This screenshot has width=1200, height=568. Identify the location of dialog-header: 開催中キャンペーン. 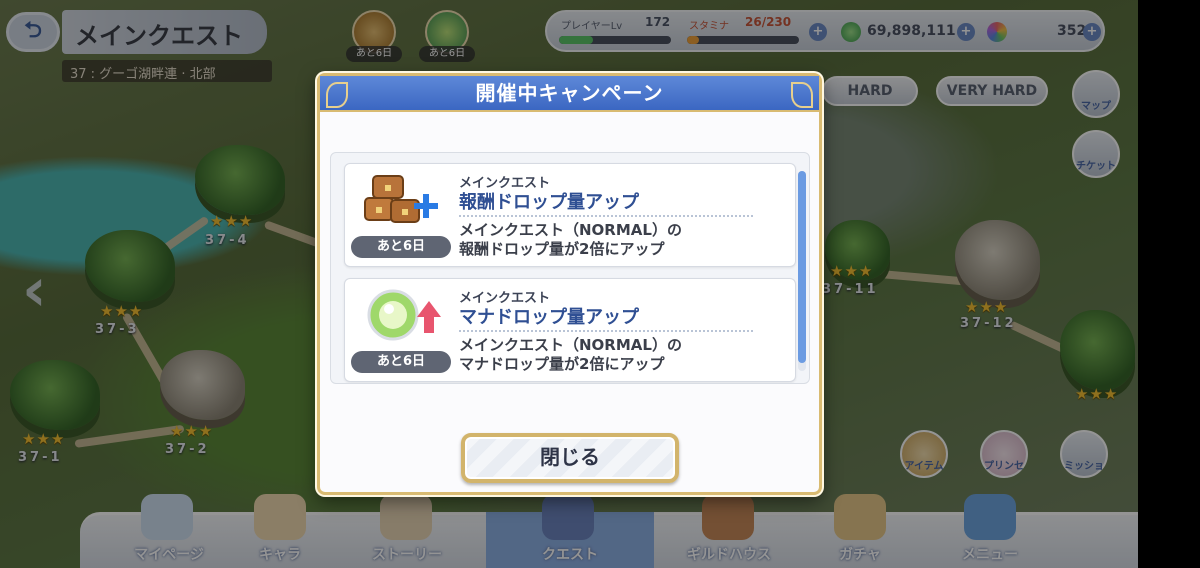
(569, 94).